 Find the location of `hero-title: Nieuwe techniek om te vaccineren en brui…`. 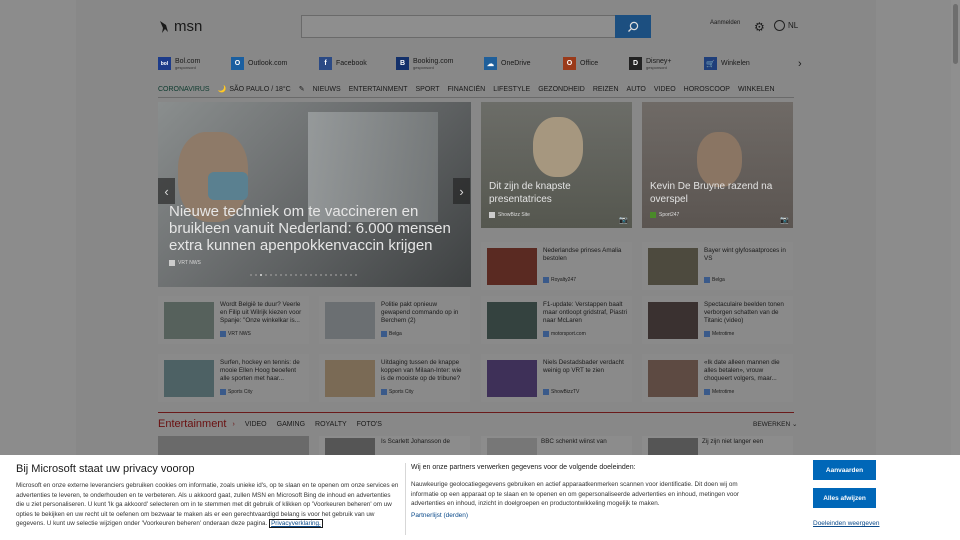

hero-title: Nieuwe techniek om te vaccineren en brui… is located at coordinates (314, 228).